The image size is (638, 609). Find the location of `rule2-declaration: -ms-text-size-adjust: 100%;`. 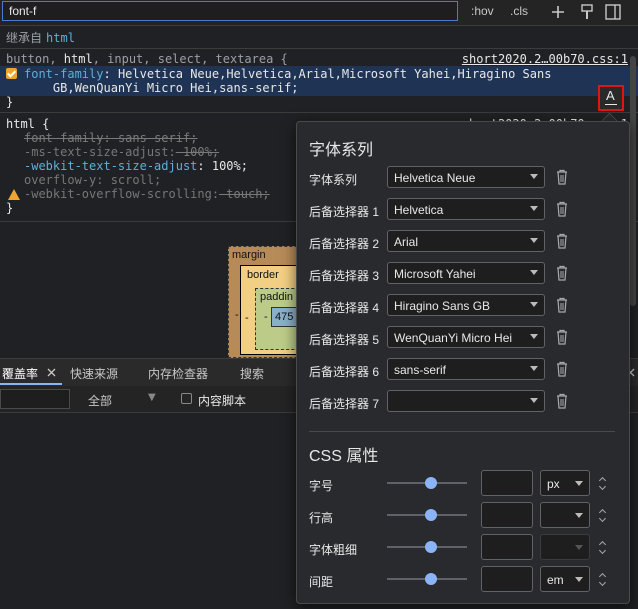

rule2-declaration: -ms-text-size-adjust: 100%; is located at coordinates (121, 152).